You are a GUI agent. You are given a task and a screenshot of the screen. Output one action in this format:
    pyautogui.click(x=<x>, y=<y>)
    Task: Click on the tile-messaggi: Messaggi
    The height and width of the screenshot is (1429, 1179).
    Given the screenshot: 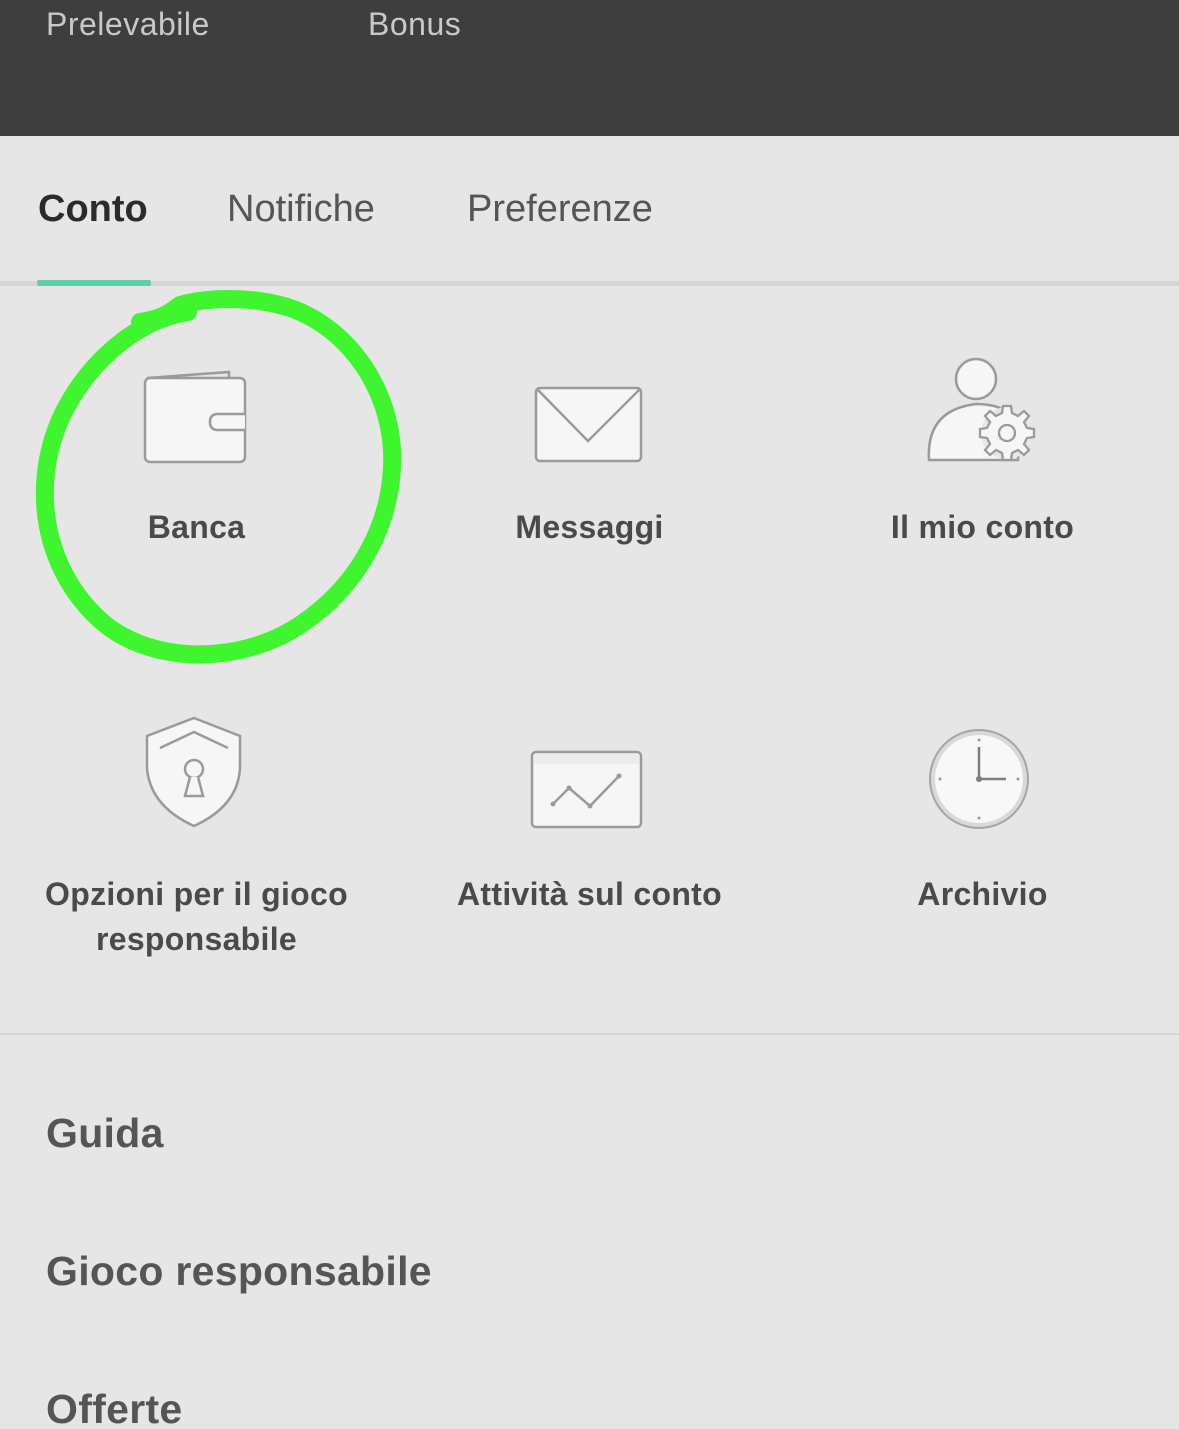 What is the action you would take?
    pyautogui.click(x=589, y=465)
    